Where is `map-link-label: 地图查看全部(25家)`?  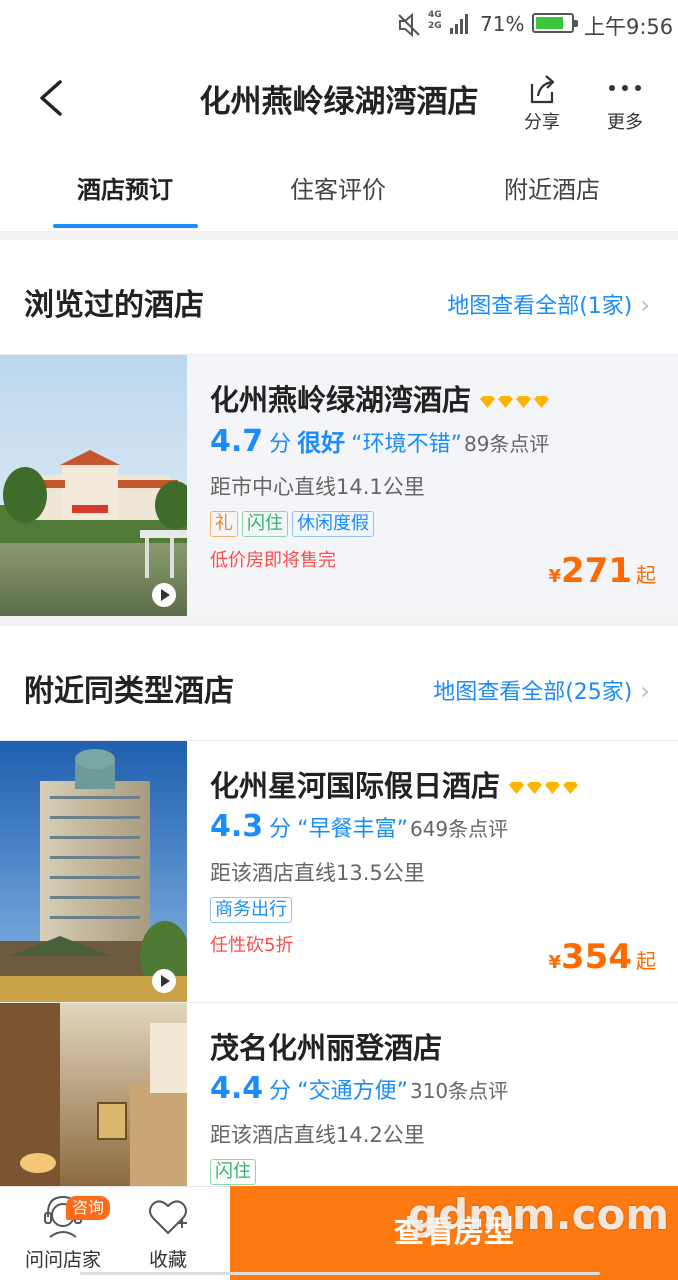 map-link-label: 地图查看全部(25家) is located at coordinates (533, 692).